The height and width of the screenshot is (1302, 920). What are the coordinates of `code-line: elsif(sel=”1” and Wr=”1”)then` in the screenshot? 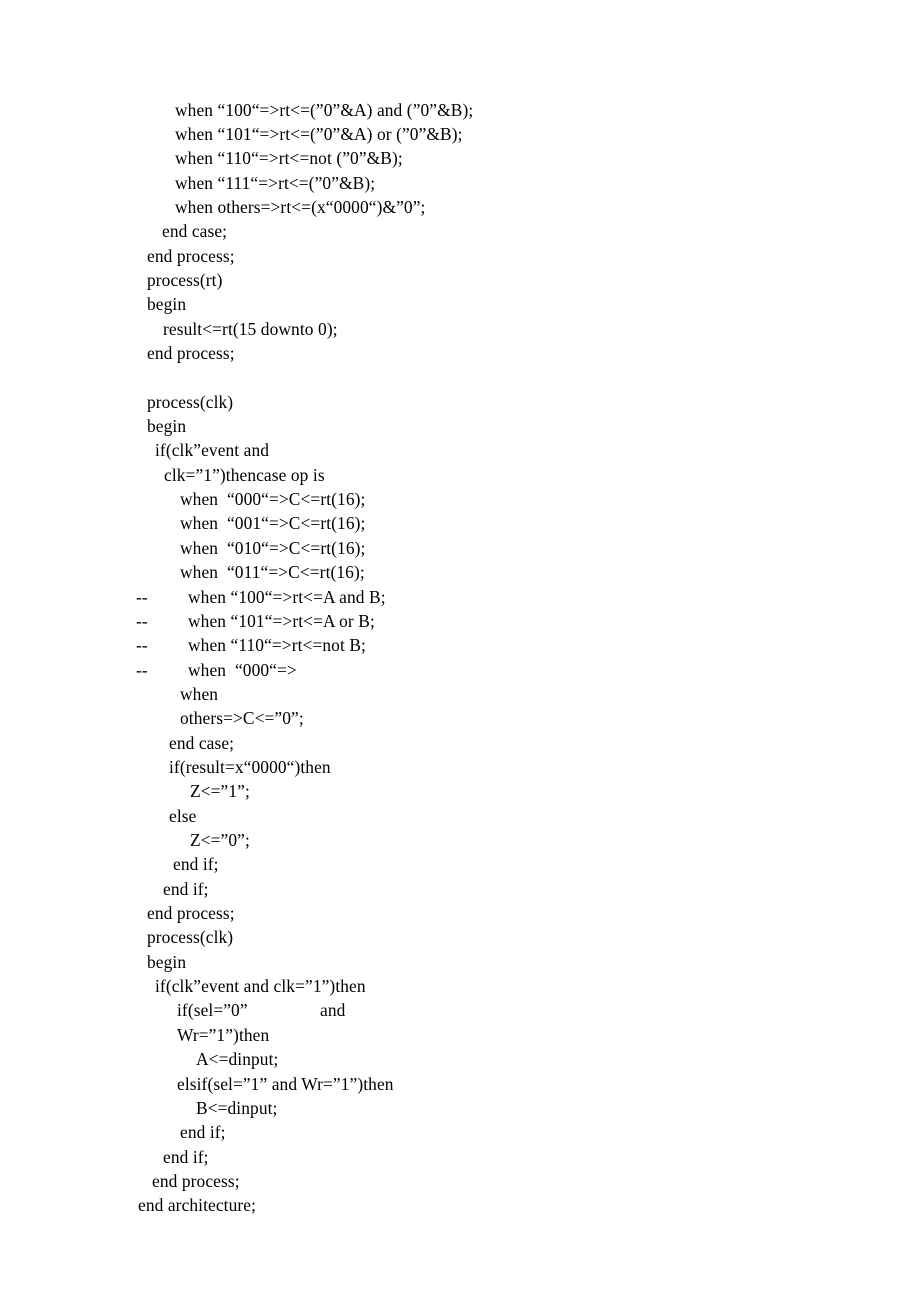 It's located at (460, 1084).